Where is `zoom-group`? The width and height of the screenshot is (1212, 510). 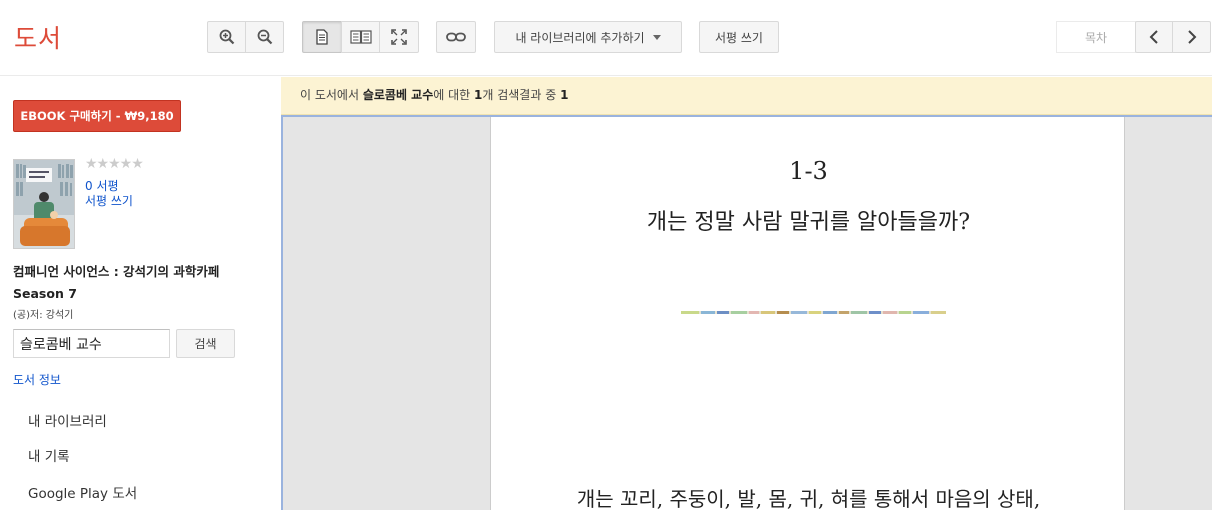
zoom-group is located at coordinates (245, 37).